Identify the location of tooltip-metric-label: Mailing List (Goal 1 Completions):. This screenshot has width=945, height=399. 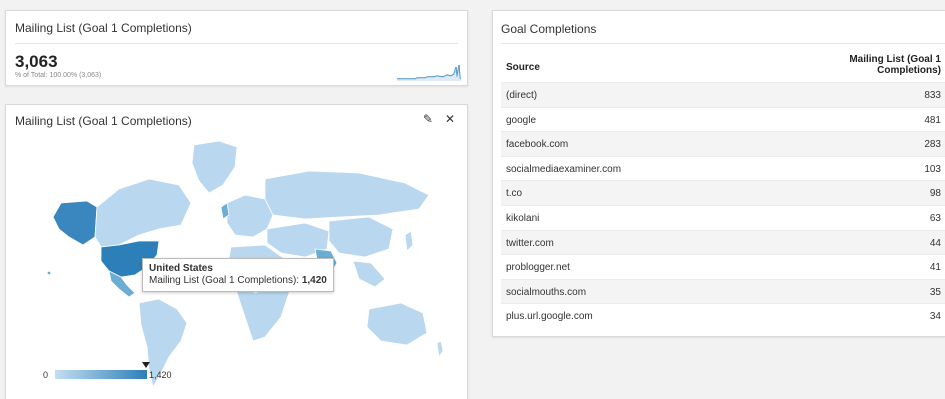
(225, 280).